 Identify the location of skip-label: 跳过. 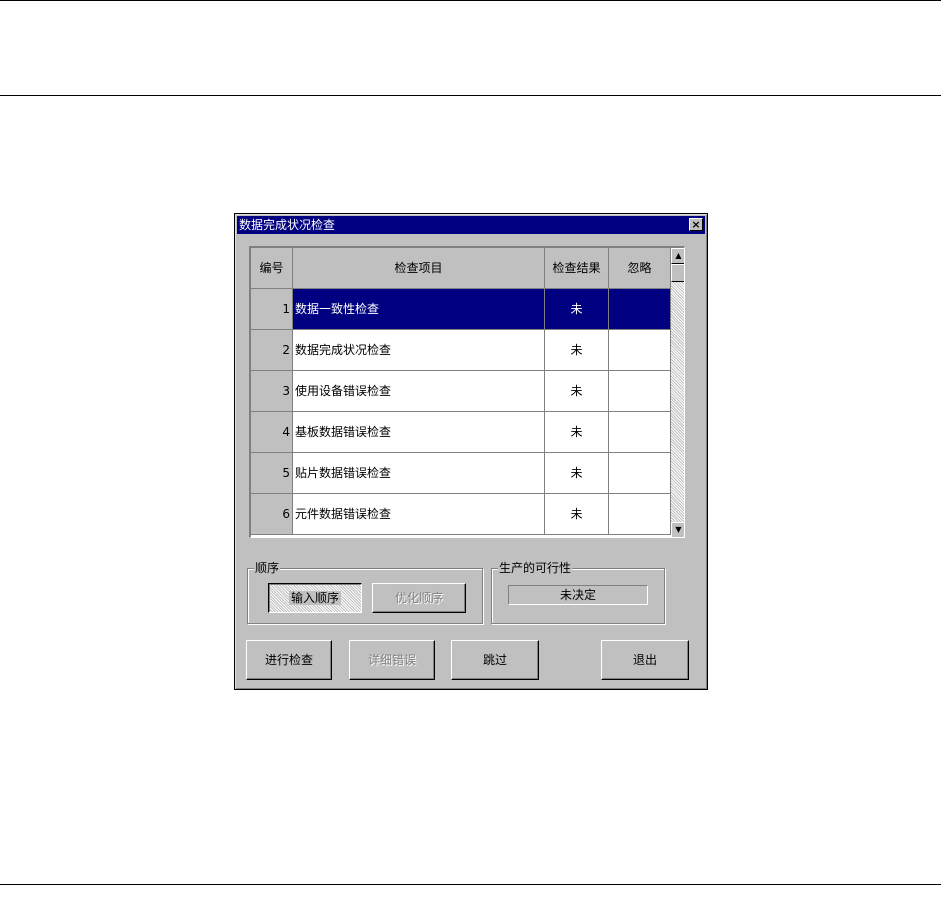
(494, 660).